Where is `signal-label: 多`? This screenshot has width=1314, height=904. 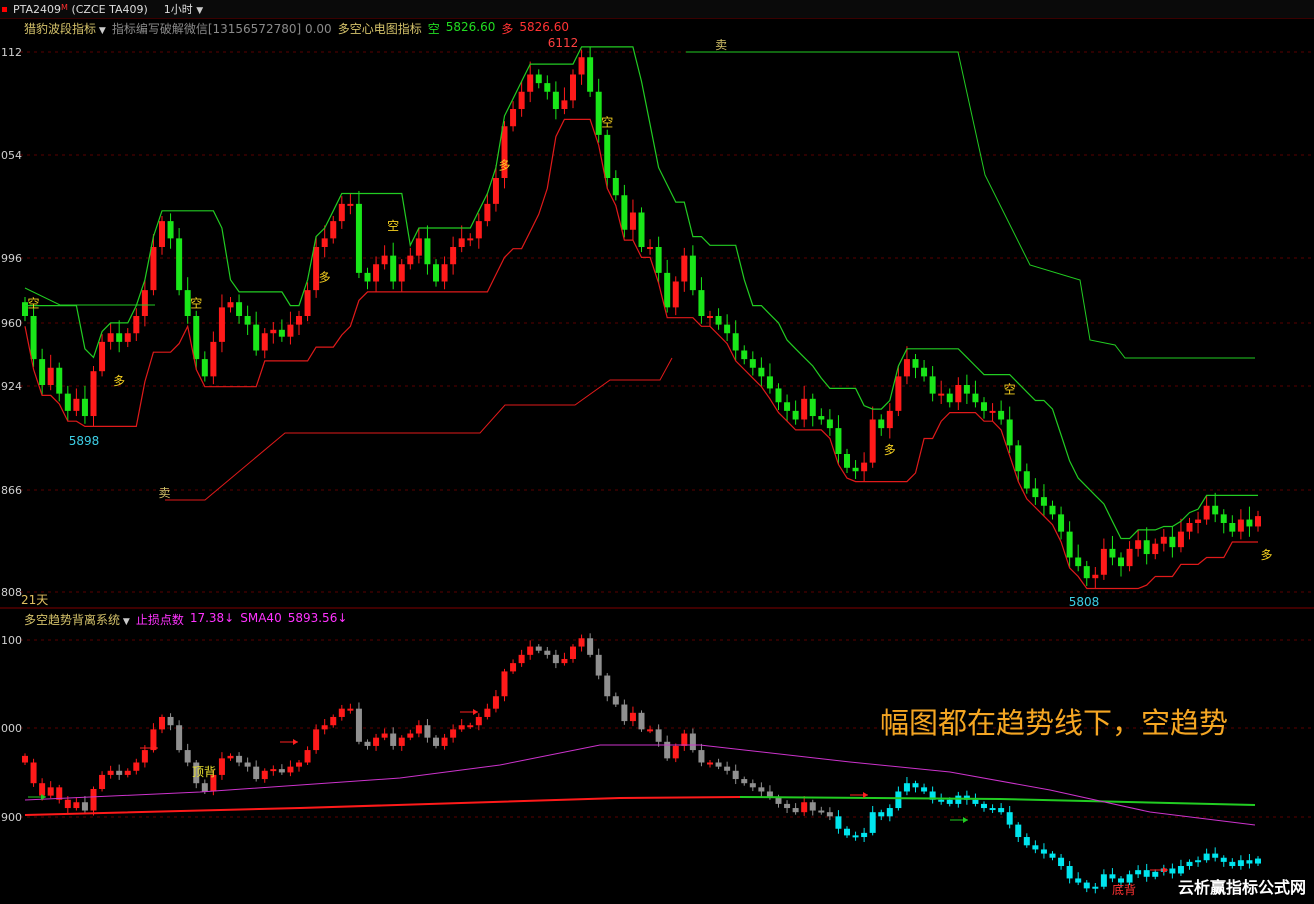 signal-label: 多 is located at coordinates (325, 278).